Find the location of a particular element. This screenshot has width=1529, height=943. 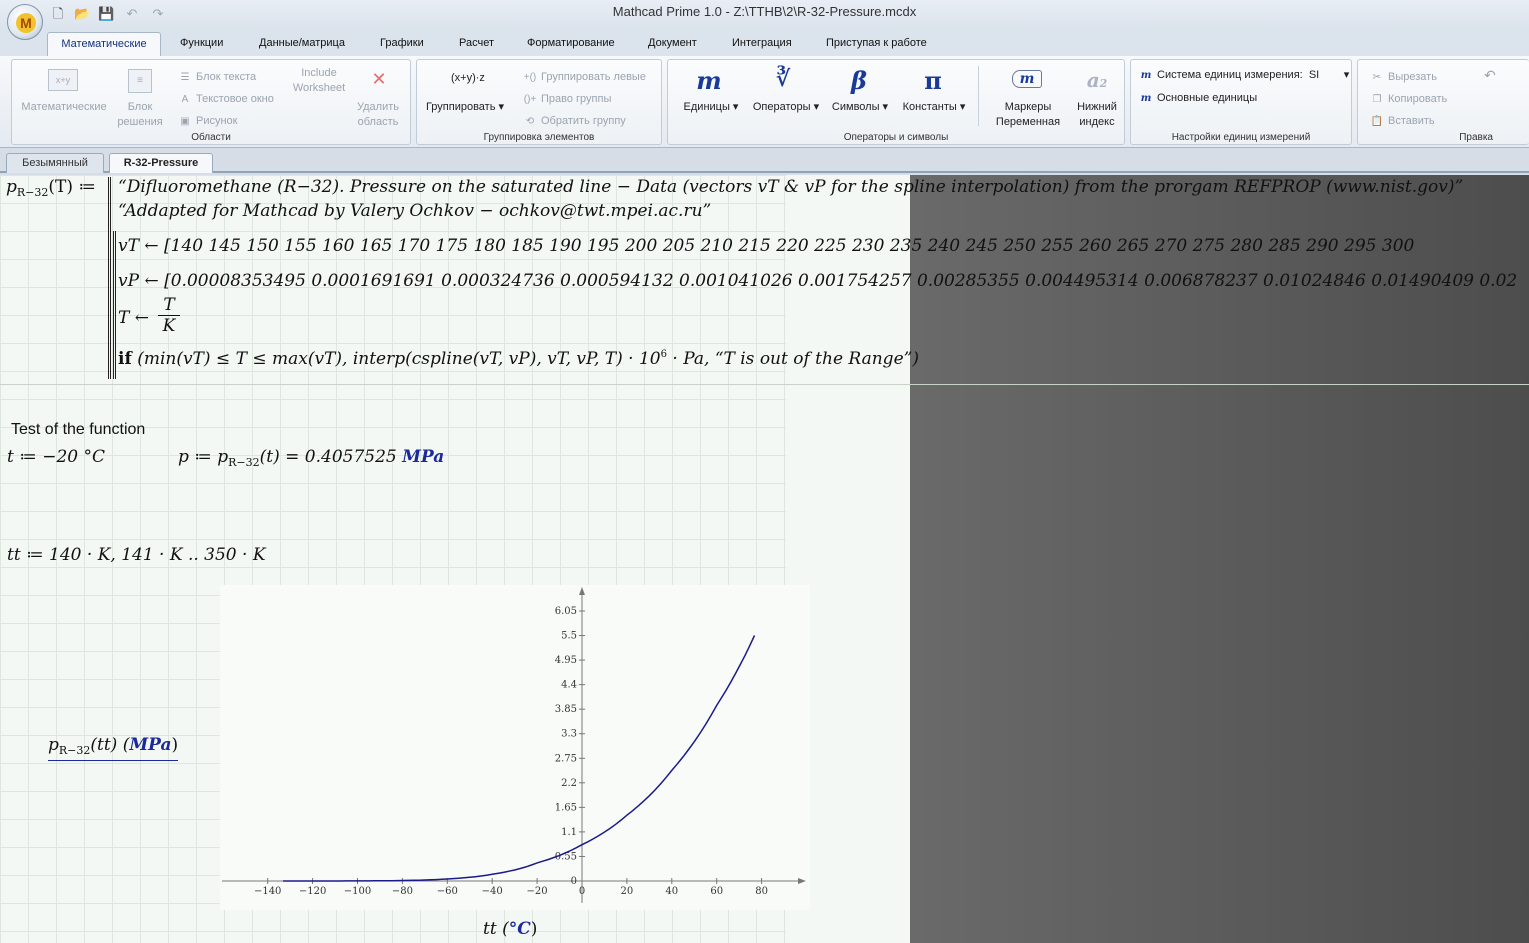

tab-functions: Функции is located at coordinates (201, 43).